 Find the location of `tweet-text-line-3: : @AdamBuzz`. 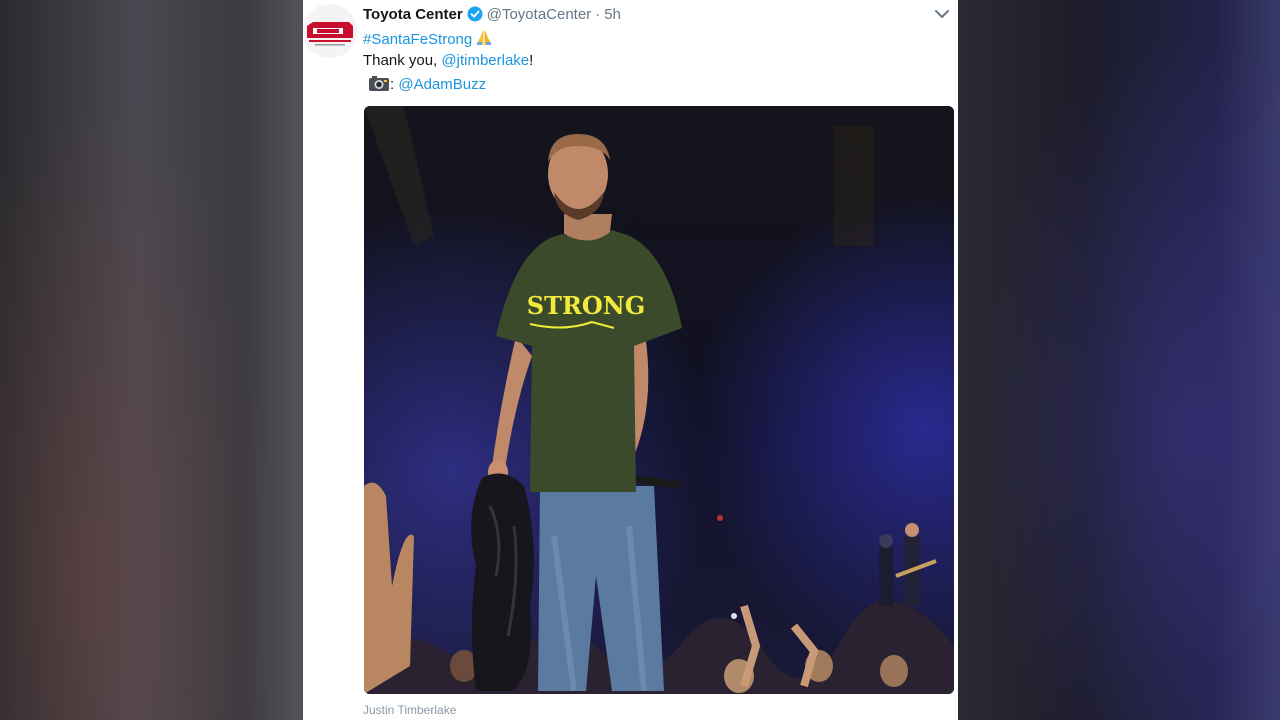

tweet-text-line-3: : @AdamBuzz is located at coordinates (427, 84).